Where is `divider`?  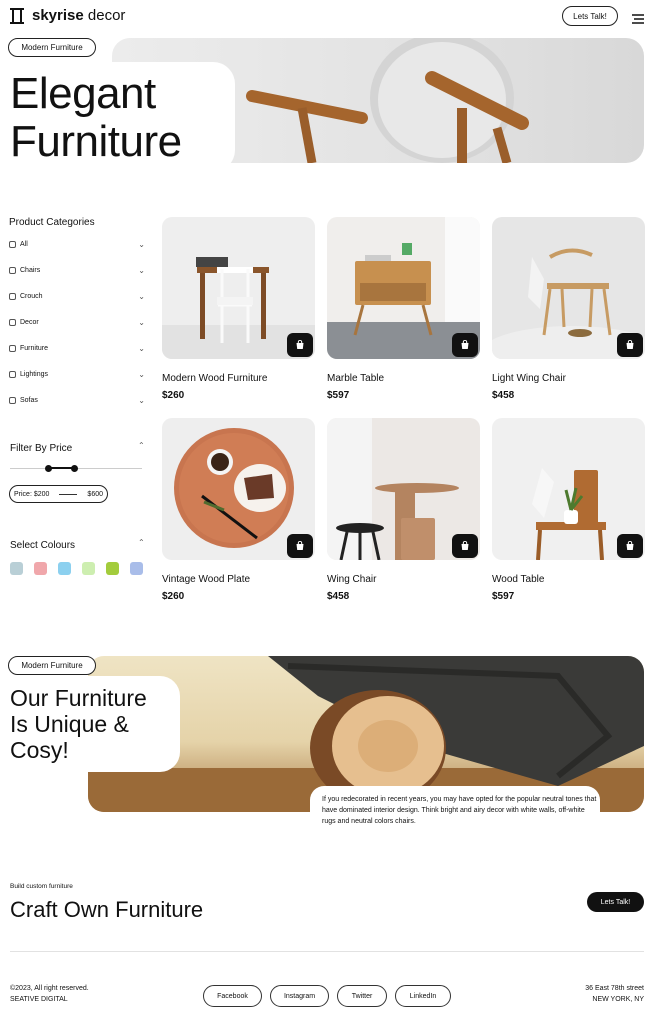 divider is located at coordinates (327, 951).